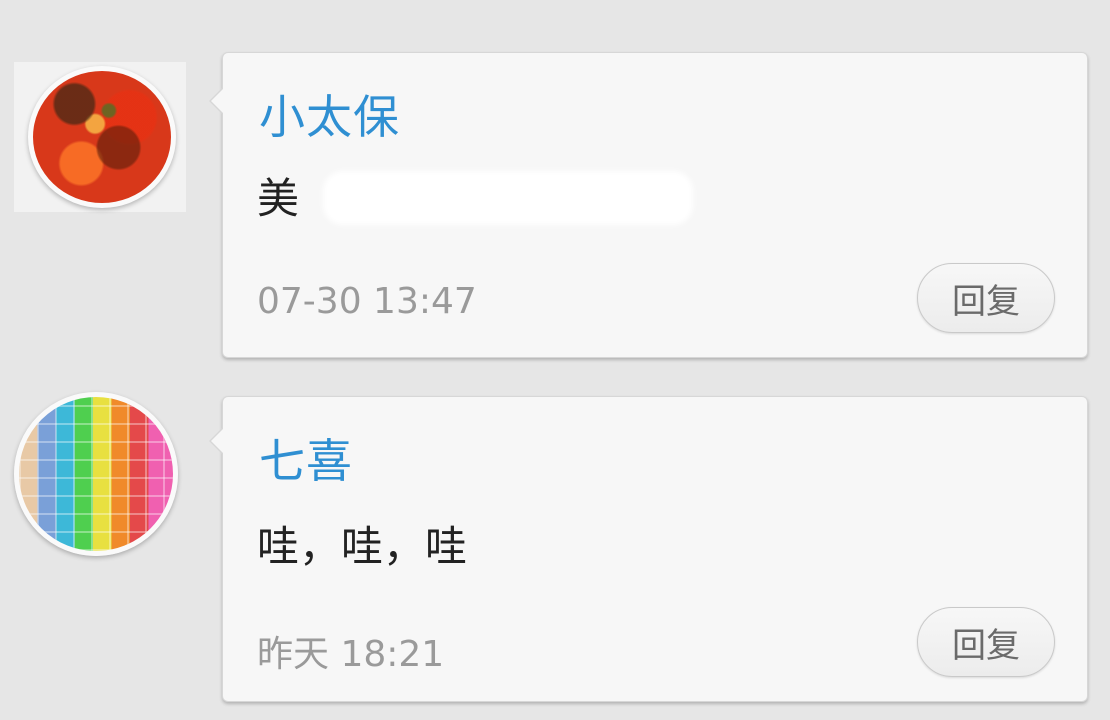 This screenshot has width=1110, height=720. What do you see at coordinates (367, 301) in the screenshot?
I see `timestamp: 07-30 13:47` at bounding box center [367, 301].